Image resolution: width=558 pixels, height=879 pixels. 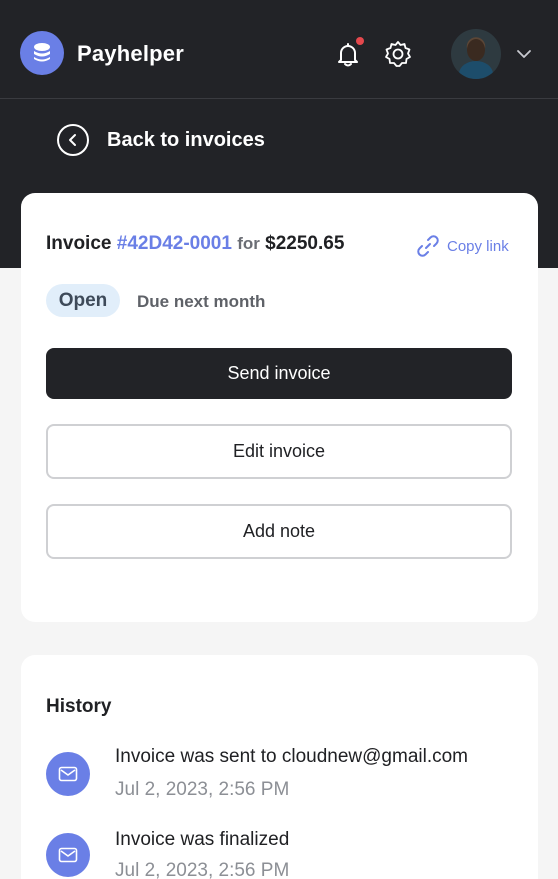 What do you see at coordinates (478, 246) in the screenshot?
I see `copy-link-label: Copy link` at bounding box center [478, 246].